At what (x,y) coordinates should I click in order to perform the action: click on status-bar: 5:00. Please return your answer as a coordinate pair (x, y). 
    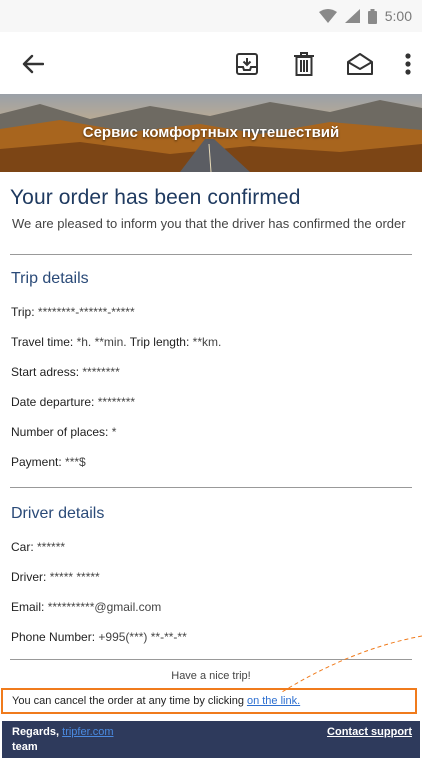
    Looking at the image, I should click on (211, 16).